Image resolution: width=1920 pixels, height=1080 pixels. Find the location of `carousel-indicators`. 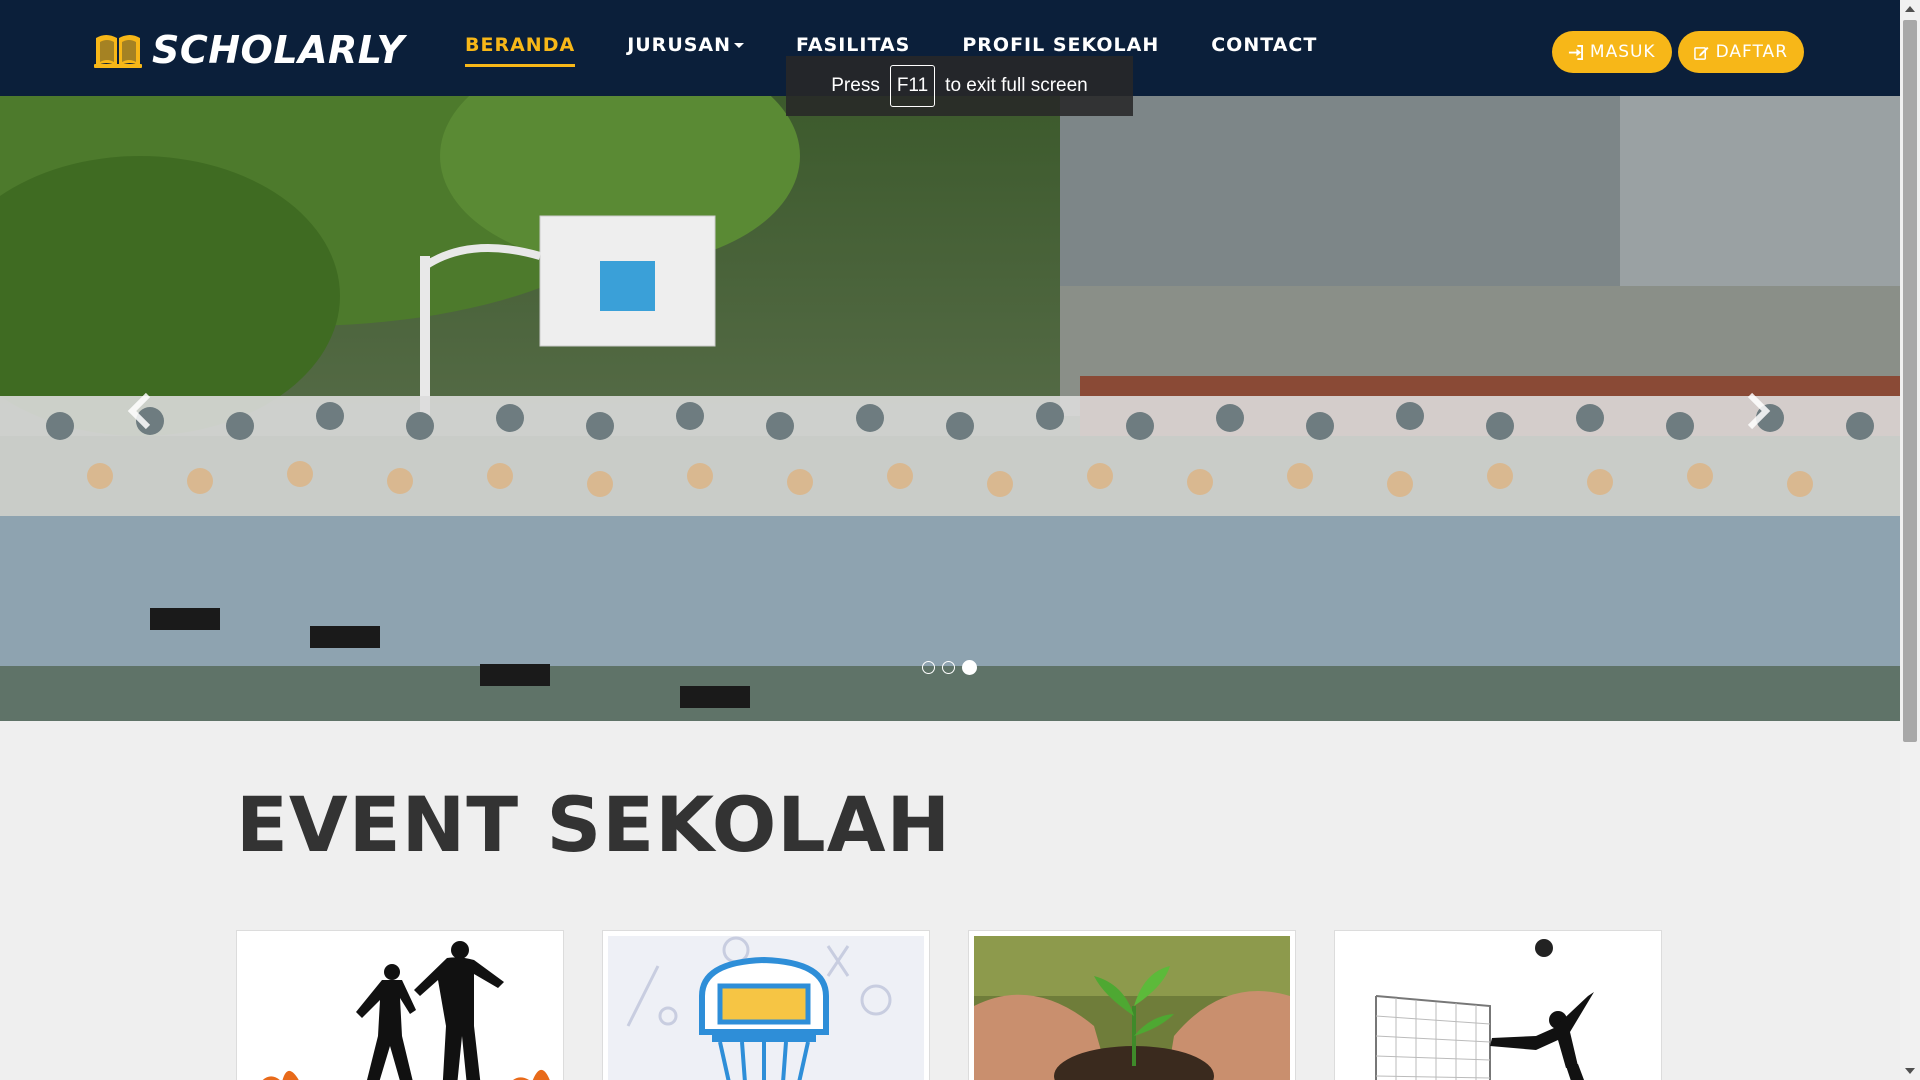

carousel-indicators is located at coordinates (949, 667).